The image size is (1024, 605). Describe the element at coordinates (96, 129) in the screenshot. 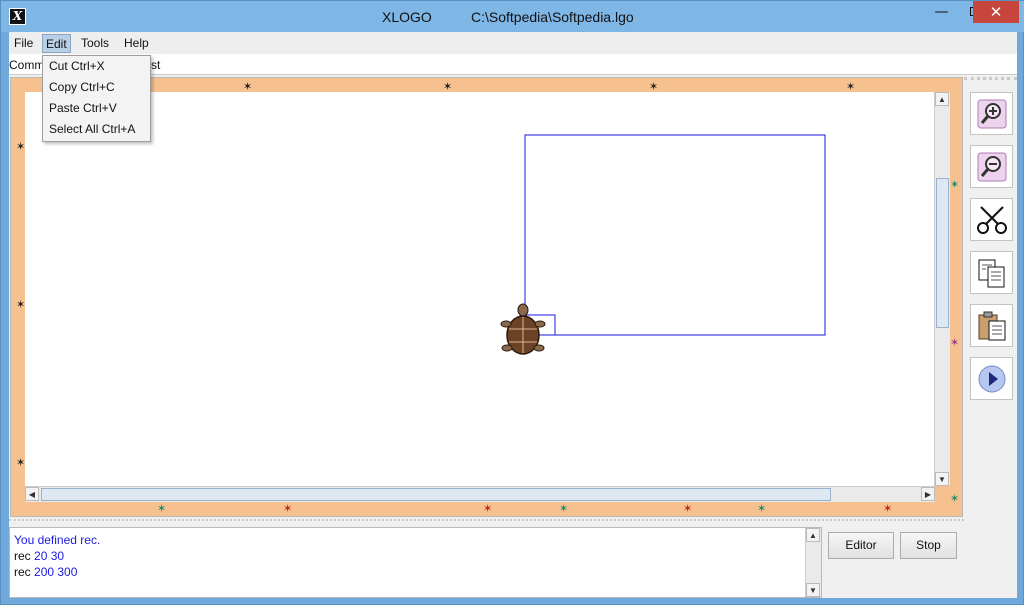

I see `menu-item-select-all: Select All Ctrl+A` at that location.